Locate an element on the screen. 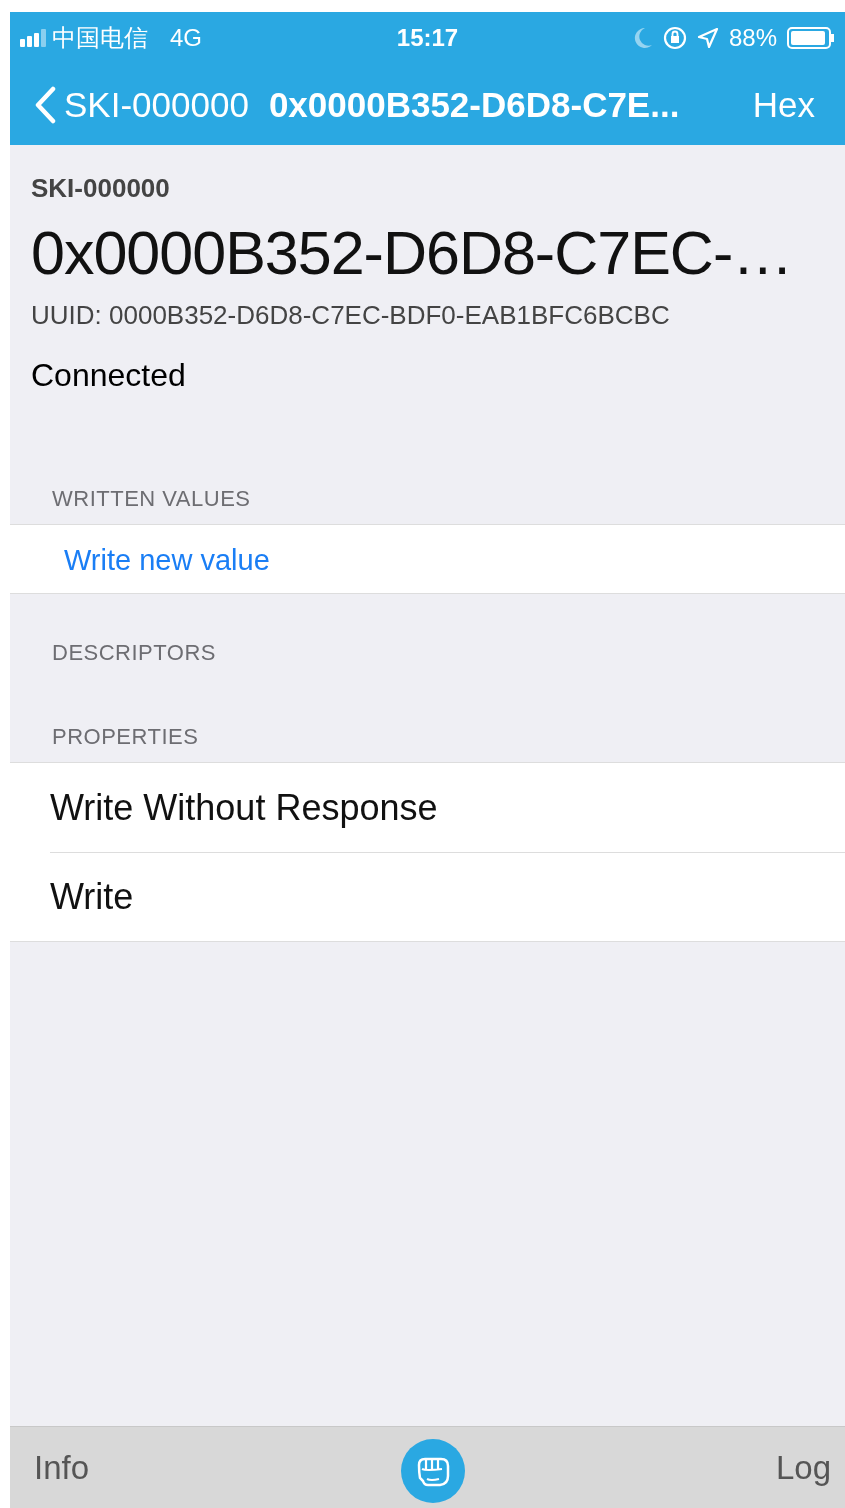 This screenshot has height=1508, width=845. fist-icon is located at coordinates (433, 1471).